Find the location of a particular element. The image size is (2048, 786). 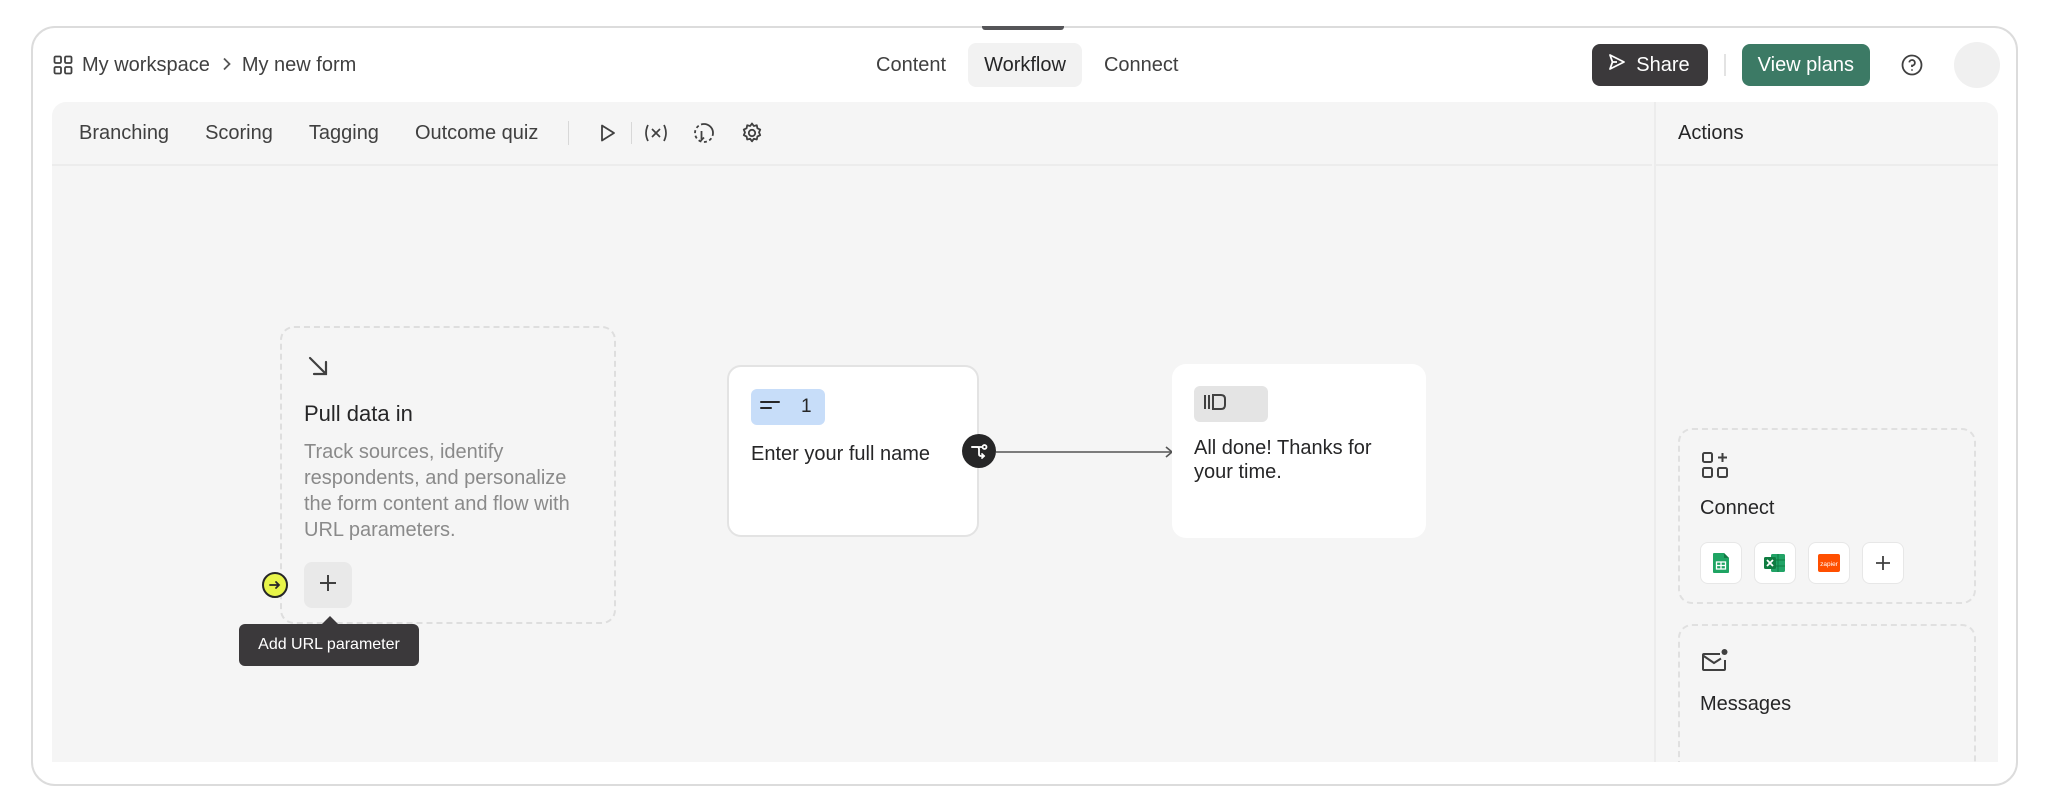

add-url-parameter-tooltip: Add URL parameter is located at coordinates (329, 641).